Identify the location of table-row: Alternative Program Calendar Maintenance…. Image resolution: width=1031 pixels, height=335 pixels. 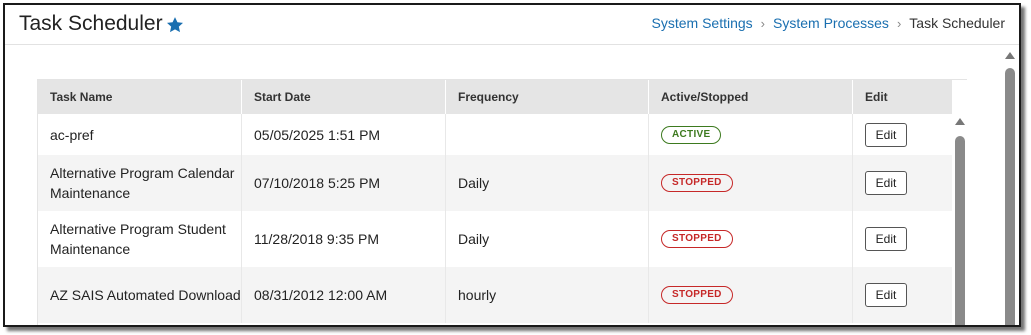
(495, 183).